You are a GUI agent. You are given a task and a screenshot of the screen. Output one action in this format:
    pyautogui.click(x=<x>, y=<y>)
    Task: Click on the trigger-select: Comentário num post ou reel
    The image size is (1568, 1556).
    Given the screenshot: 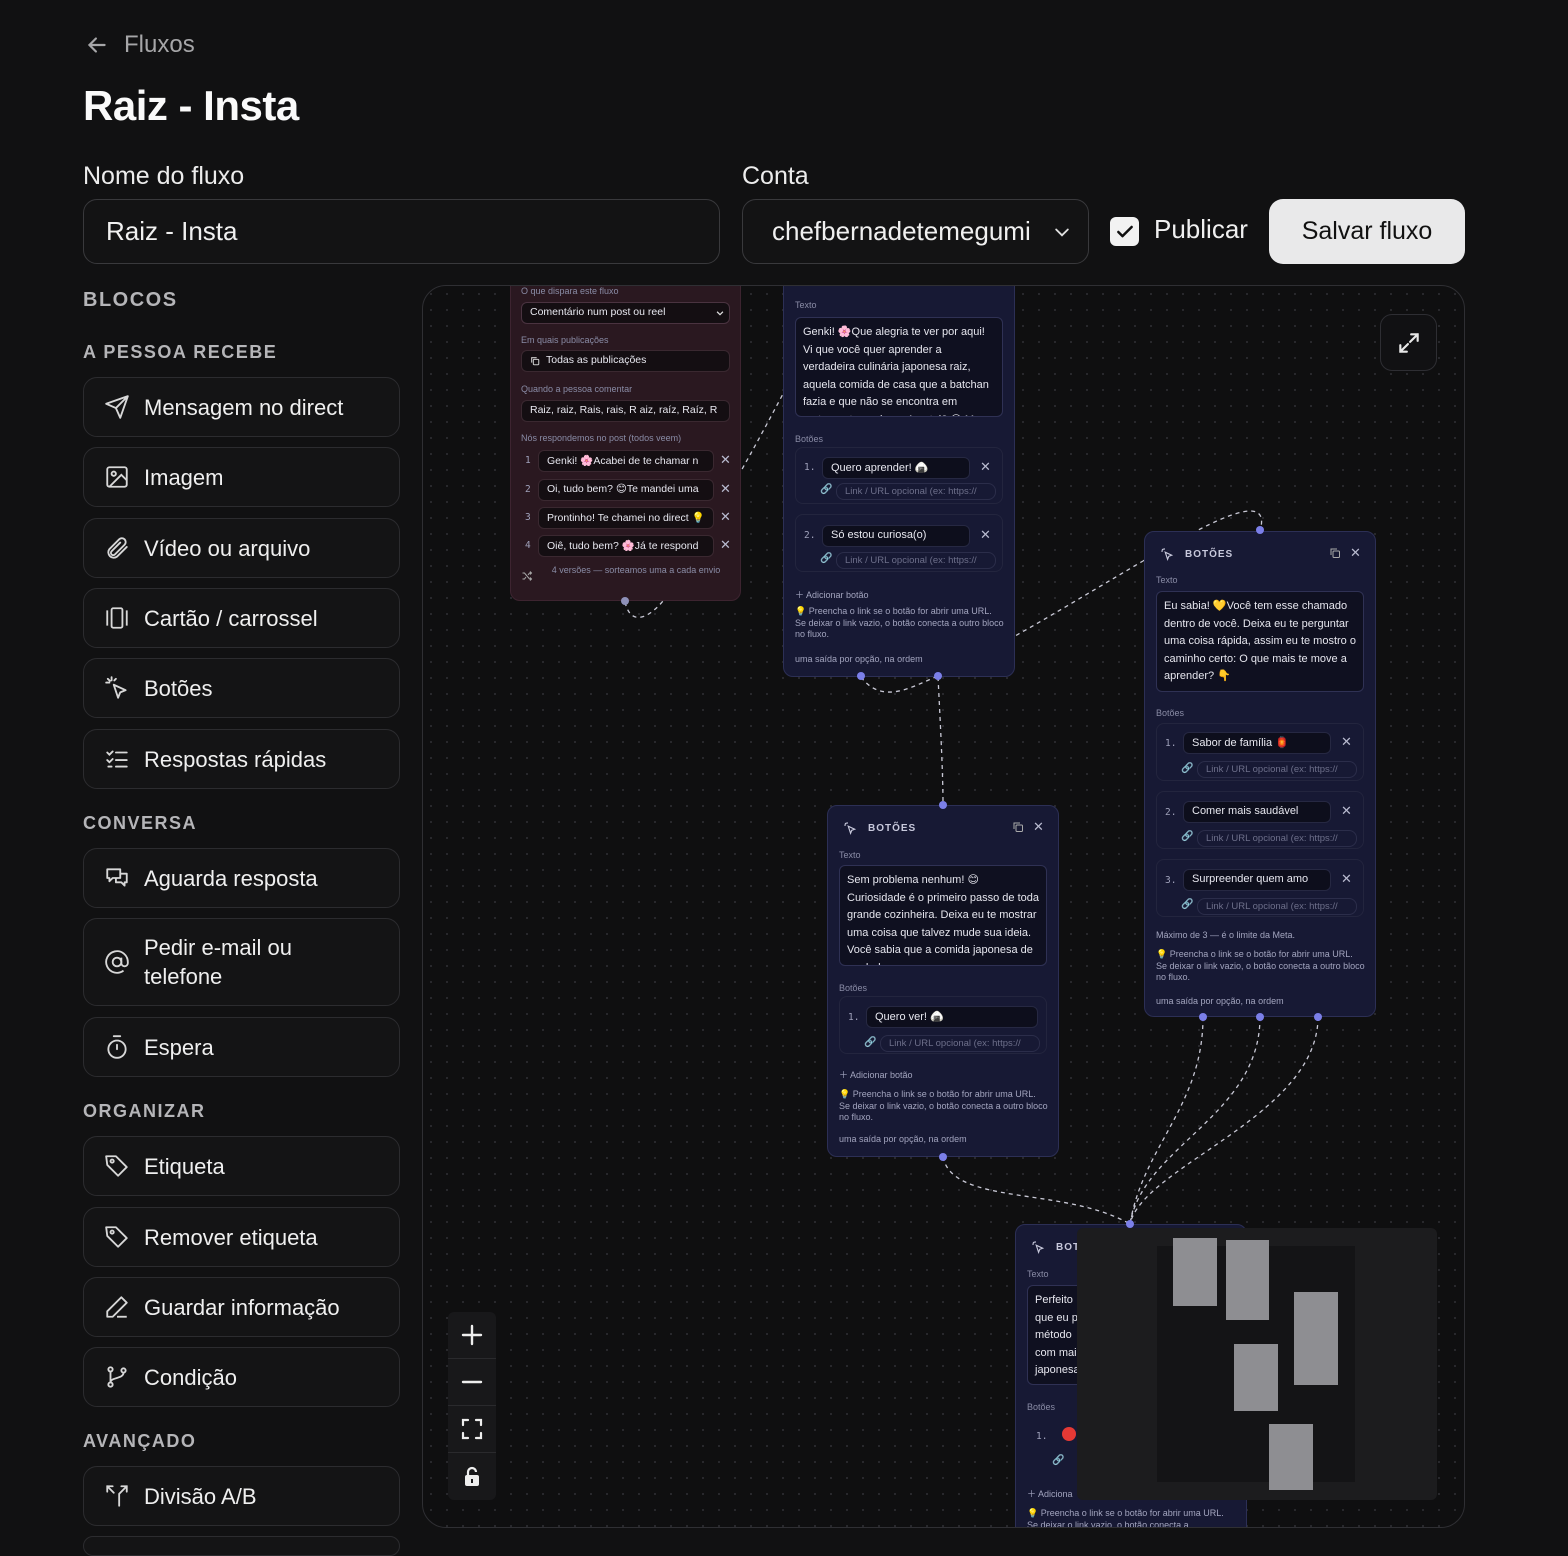 What is the action you would take?
    pyautogui.click(x=625, y=313)
    